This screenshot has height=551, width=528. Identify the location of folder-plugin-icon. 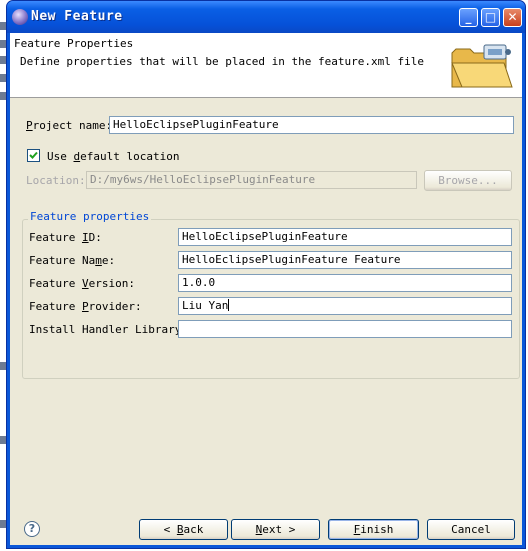
(482, 66).